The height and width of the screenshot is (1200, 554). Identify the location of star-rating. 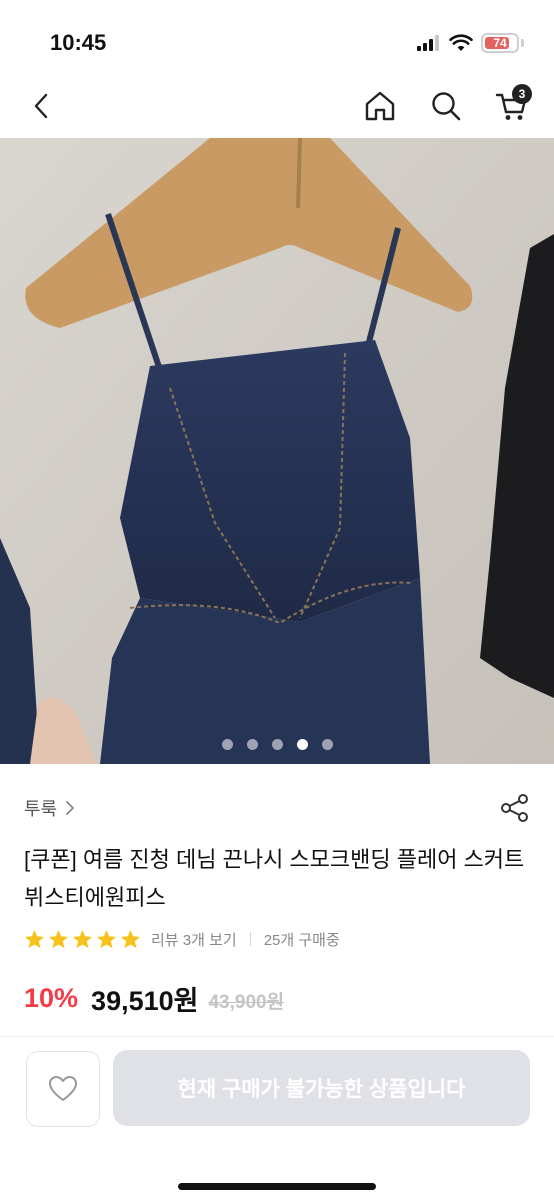
(82, 939).